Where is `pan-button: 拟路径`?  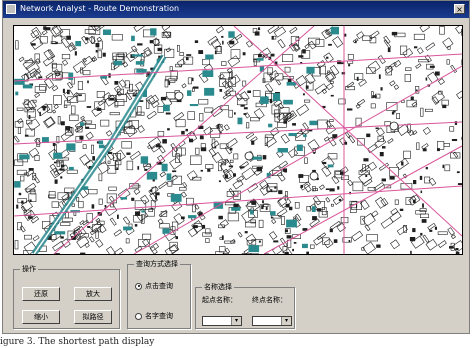 pan-button: 拟路径 is located at coordinates (93, 317).